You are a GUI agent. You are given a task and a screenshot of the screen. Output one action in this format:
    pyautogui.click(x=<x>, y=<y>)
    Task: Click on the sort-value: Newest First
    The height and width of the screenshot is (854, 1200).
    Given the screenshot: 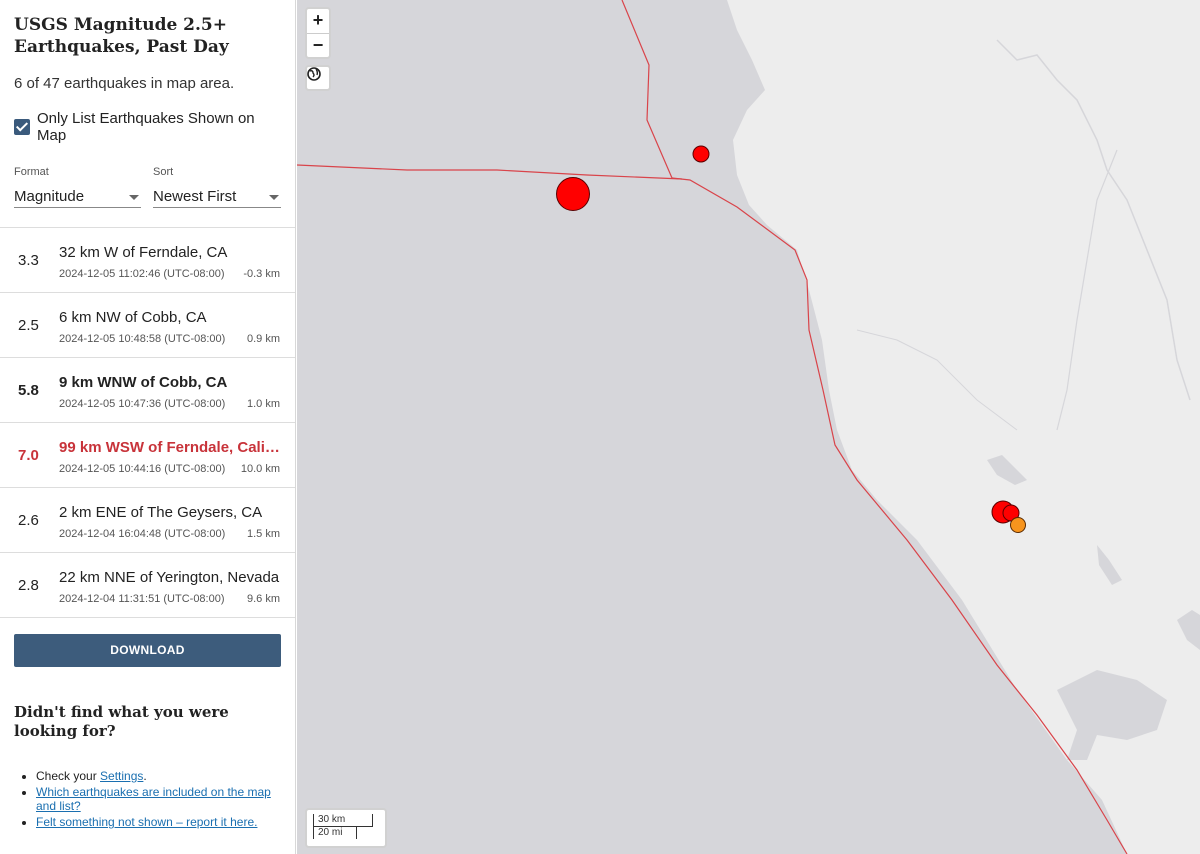 What is the action you would take?
    pyautogui.click(x=195, y=196)
    